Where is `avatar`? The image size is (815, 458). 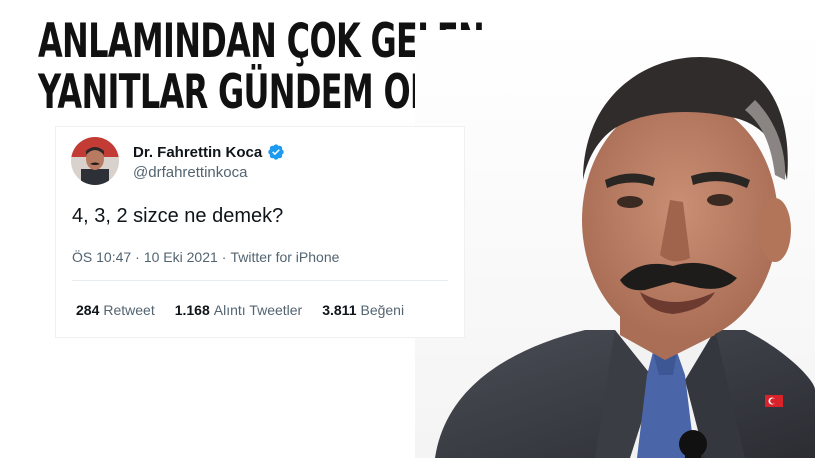 avatar is located at coordinates (95, 161).